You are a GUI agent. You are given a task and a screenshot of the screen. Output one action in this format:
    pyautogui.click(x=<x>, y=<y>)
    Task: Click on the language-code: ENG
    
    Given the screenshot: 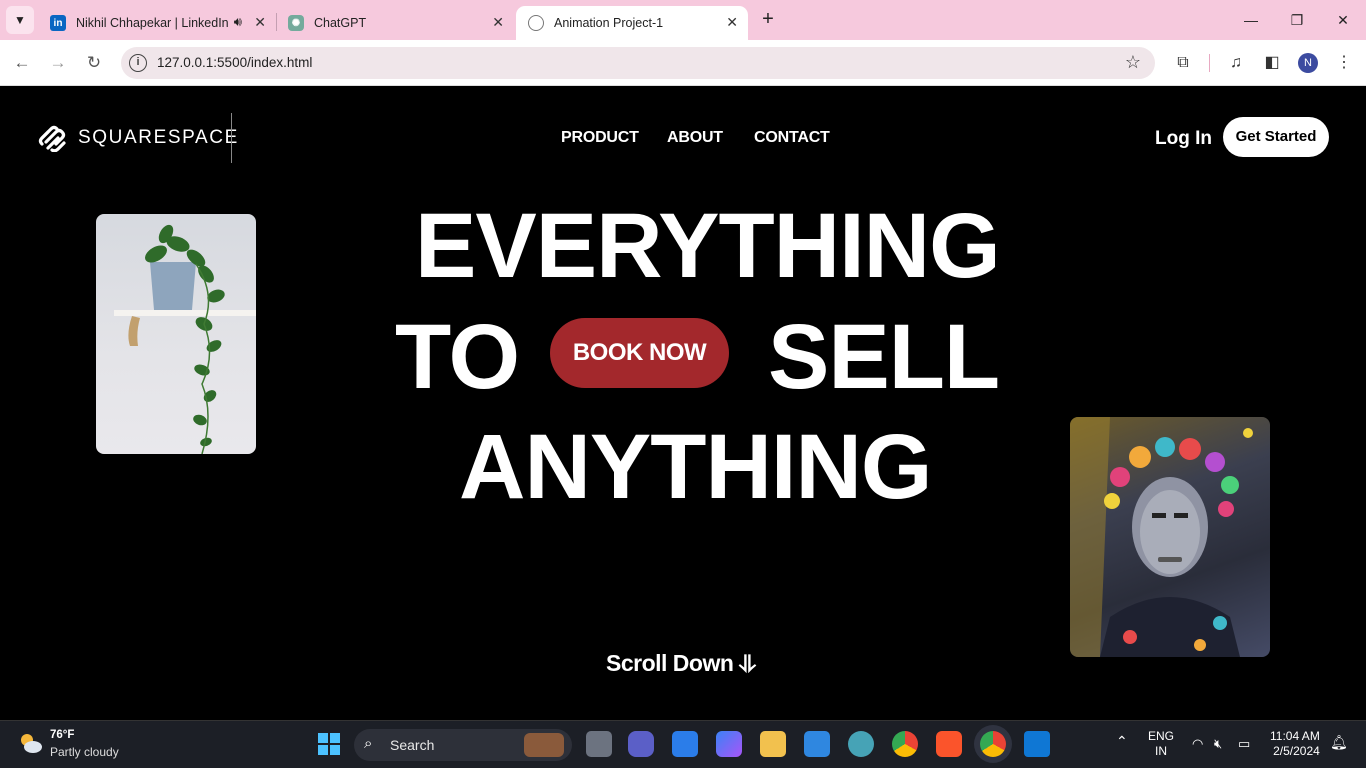 What is the action you would take?
    pyautogui.click(x=1161, y=736)
    